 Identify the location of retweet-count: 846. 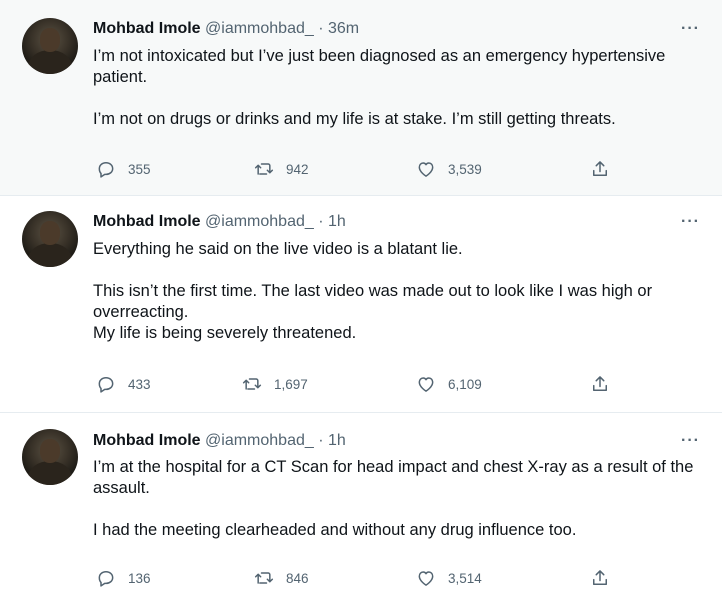
(297, 578).